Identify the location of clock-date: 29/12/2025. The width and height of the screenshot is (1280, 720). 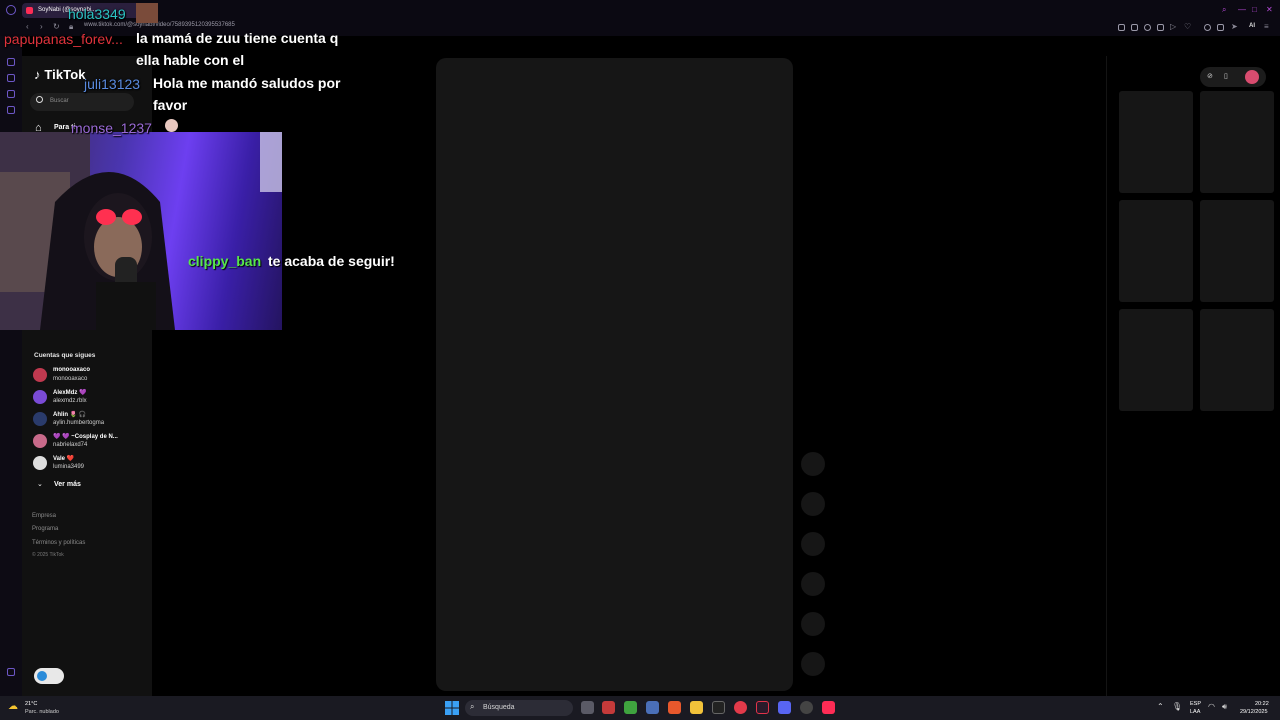
(1254, 712).